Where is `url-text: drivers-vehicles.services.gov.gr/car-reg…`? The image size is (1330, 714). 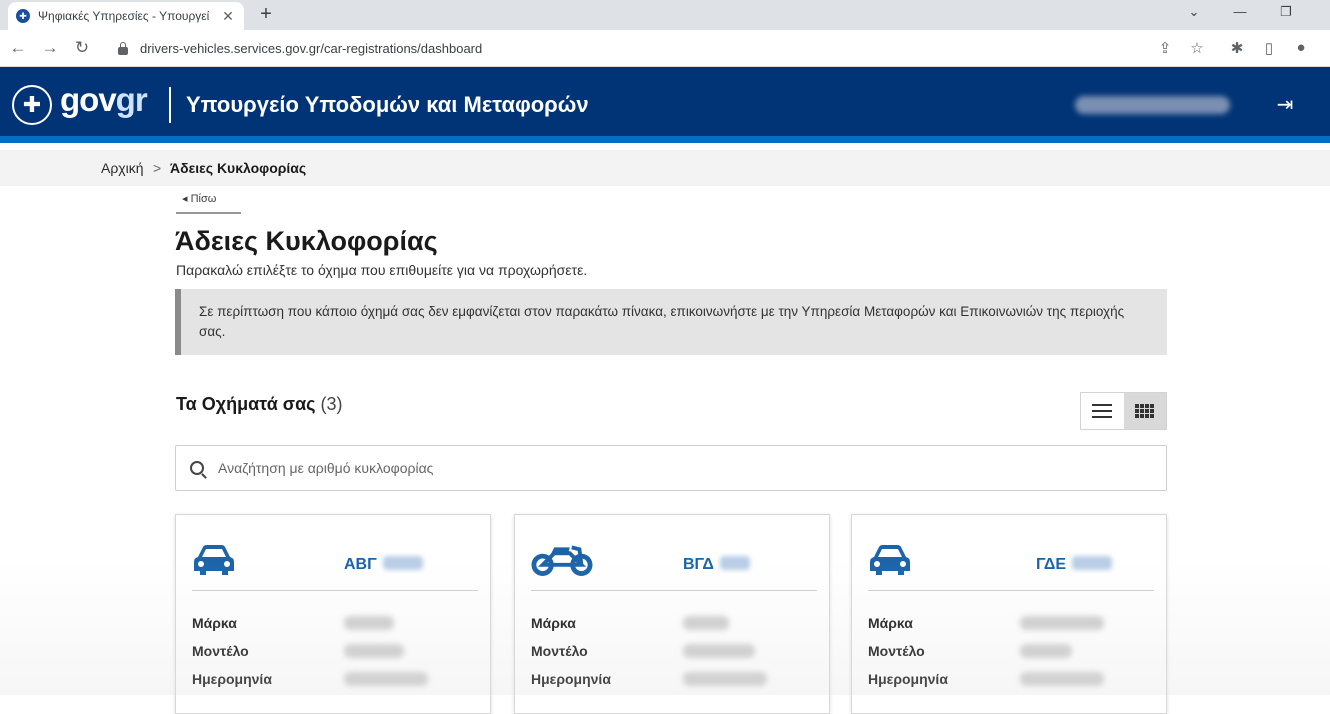 url-text: drivers-vehicles.services.gov.gr/car-reg… is located at coordinates (311, 48).